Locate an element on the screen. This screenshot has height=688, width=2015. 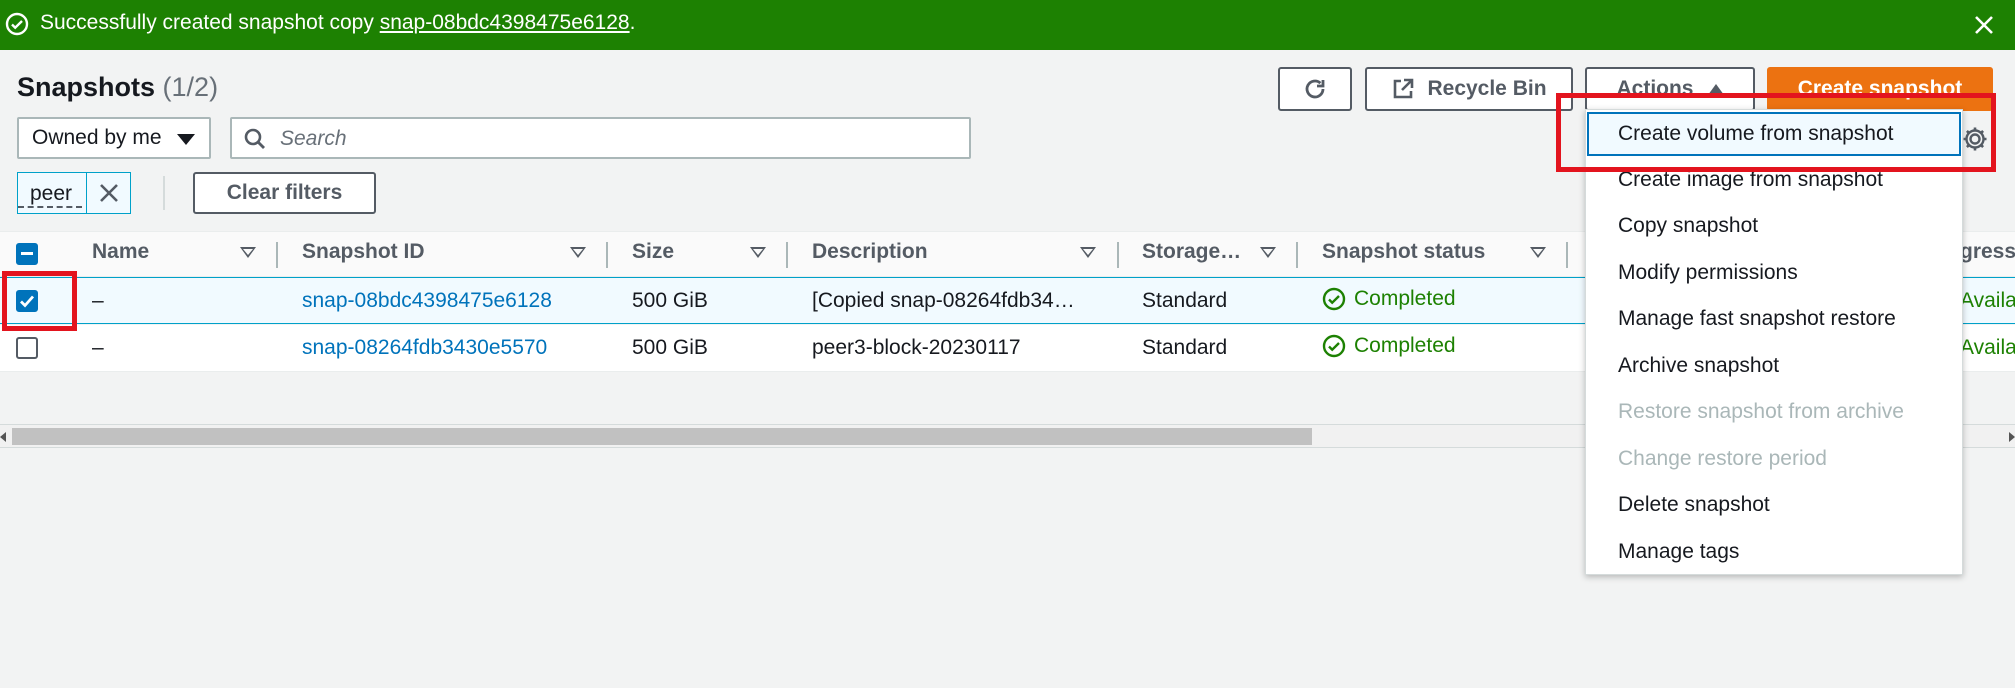
flash-suffix: . is located at coordinates (632, 22).